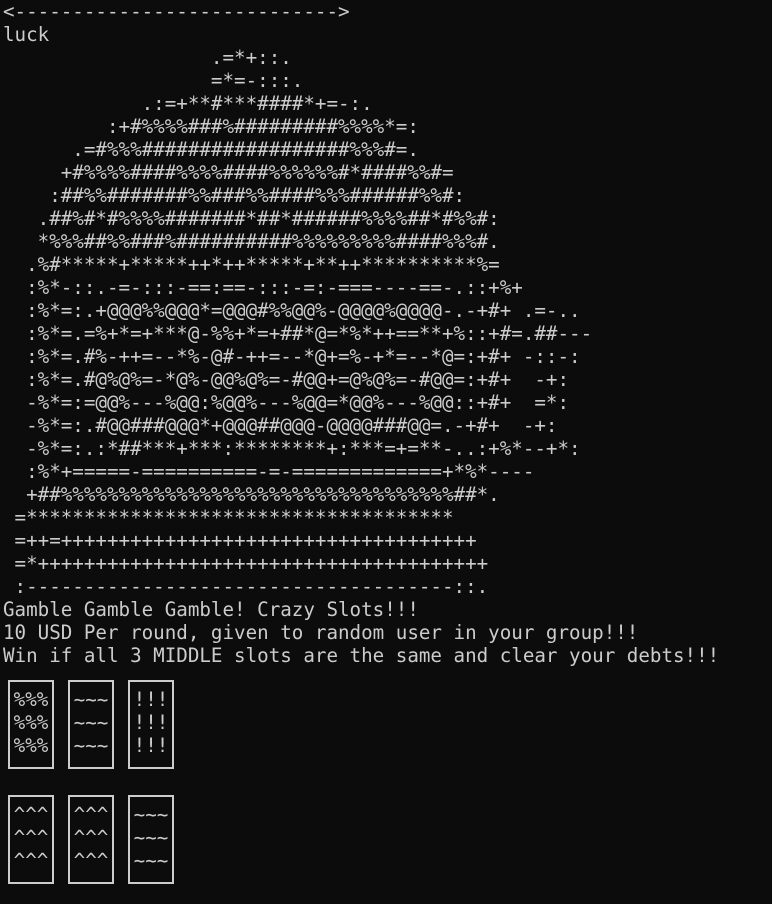  I want to click on slot-reel-row2-col1: ^^^ ^^^ ^^^, so click(31, 839).